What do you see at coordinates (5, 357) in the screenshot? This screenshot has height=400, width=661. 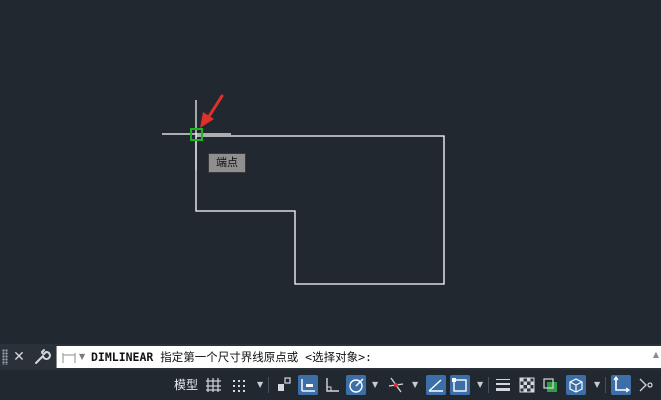 I see `grip-handle-icon` at bounding box center [5, 357].